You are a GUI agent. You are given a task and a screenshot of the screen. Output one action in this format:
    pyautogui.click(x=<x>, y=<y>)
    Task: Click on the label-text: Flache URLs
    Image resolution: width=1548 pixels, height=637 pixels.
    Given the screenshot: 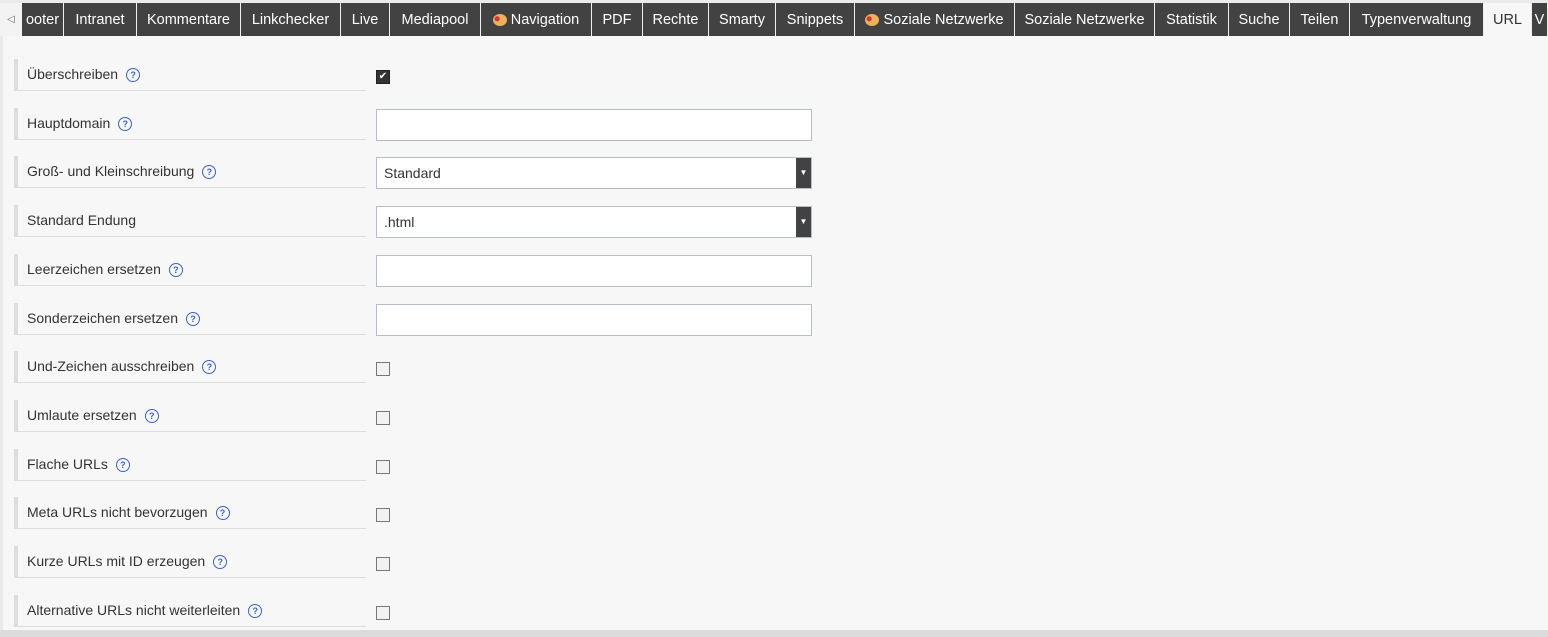 What is the action you would take?
    pyautogui.click(x=67, y=463)
    